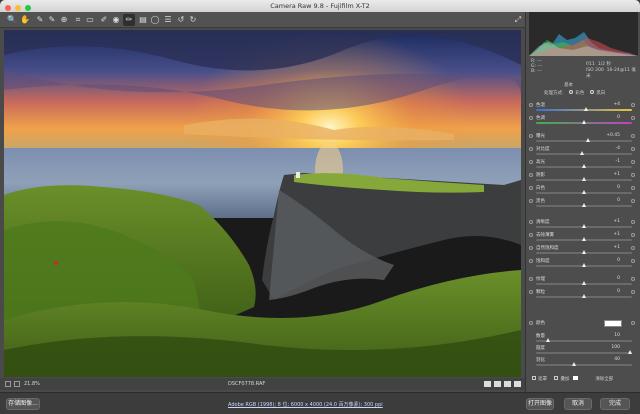  Describe the element at coordinates (613, 323) in the screenshot. I see `color-swatch` at that location.